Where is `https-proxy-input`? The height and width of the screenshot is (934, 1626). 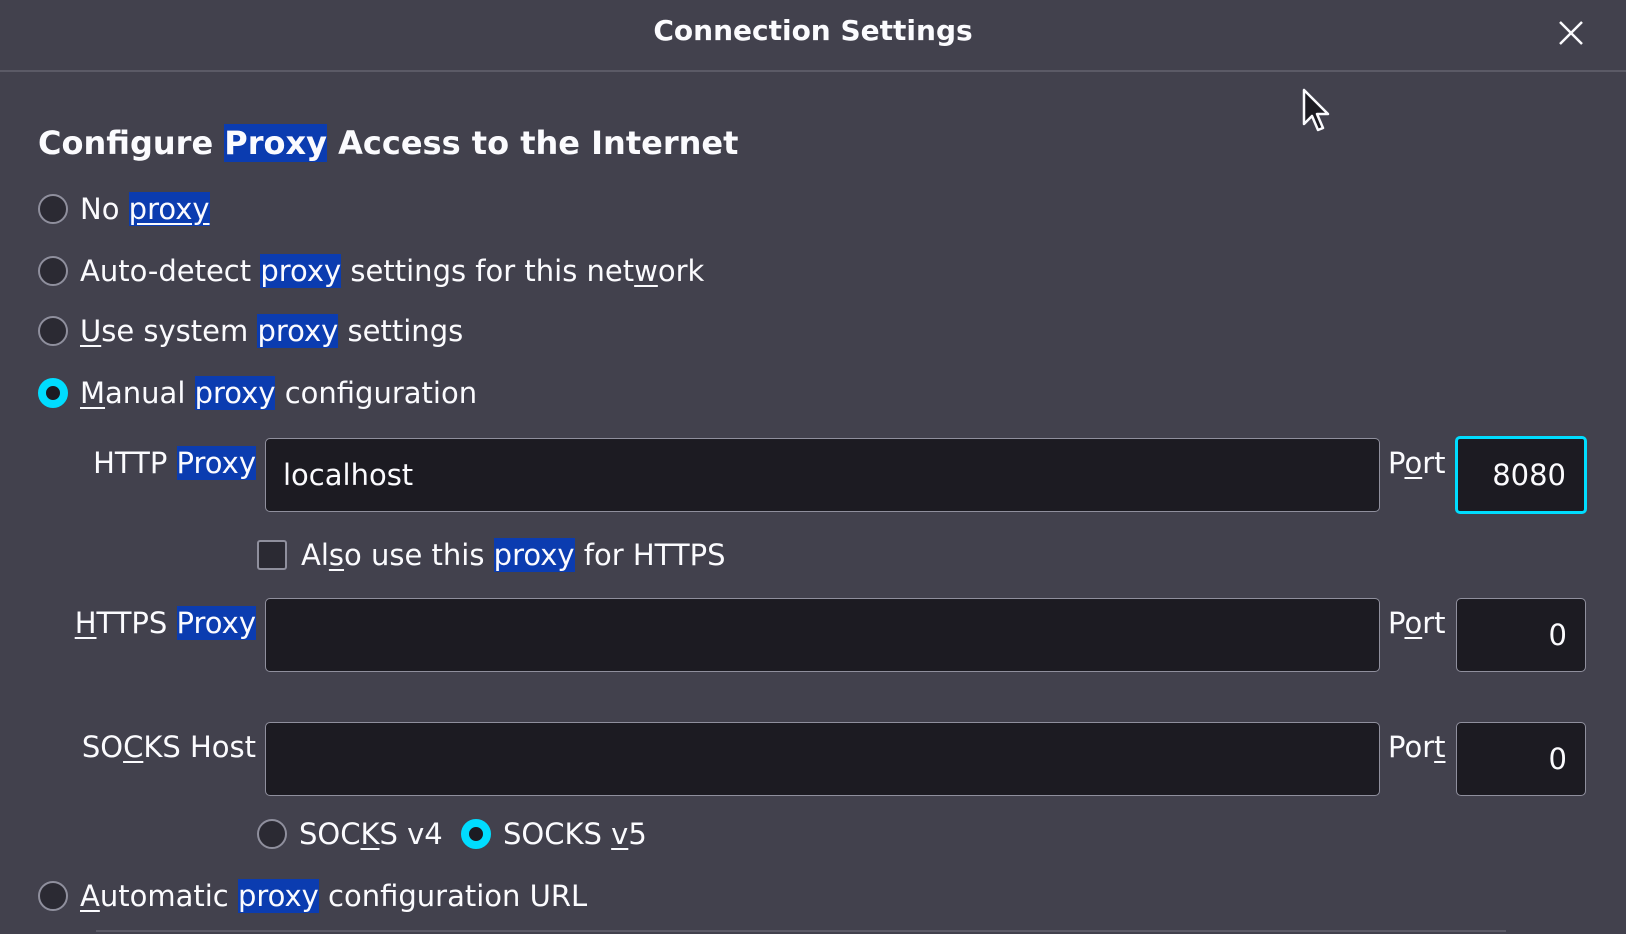 https-proxy-input is located at coordinates (822, 635).